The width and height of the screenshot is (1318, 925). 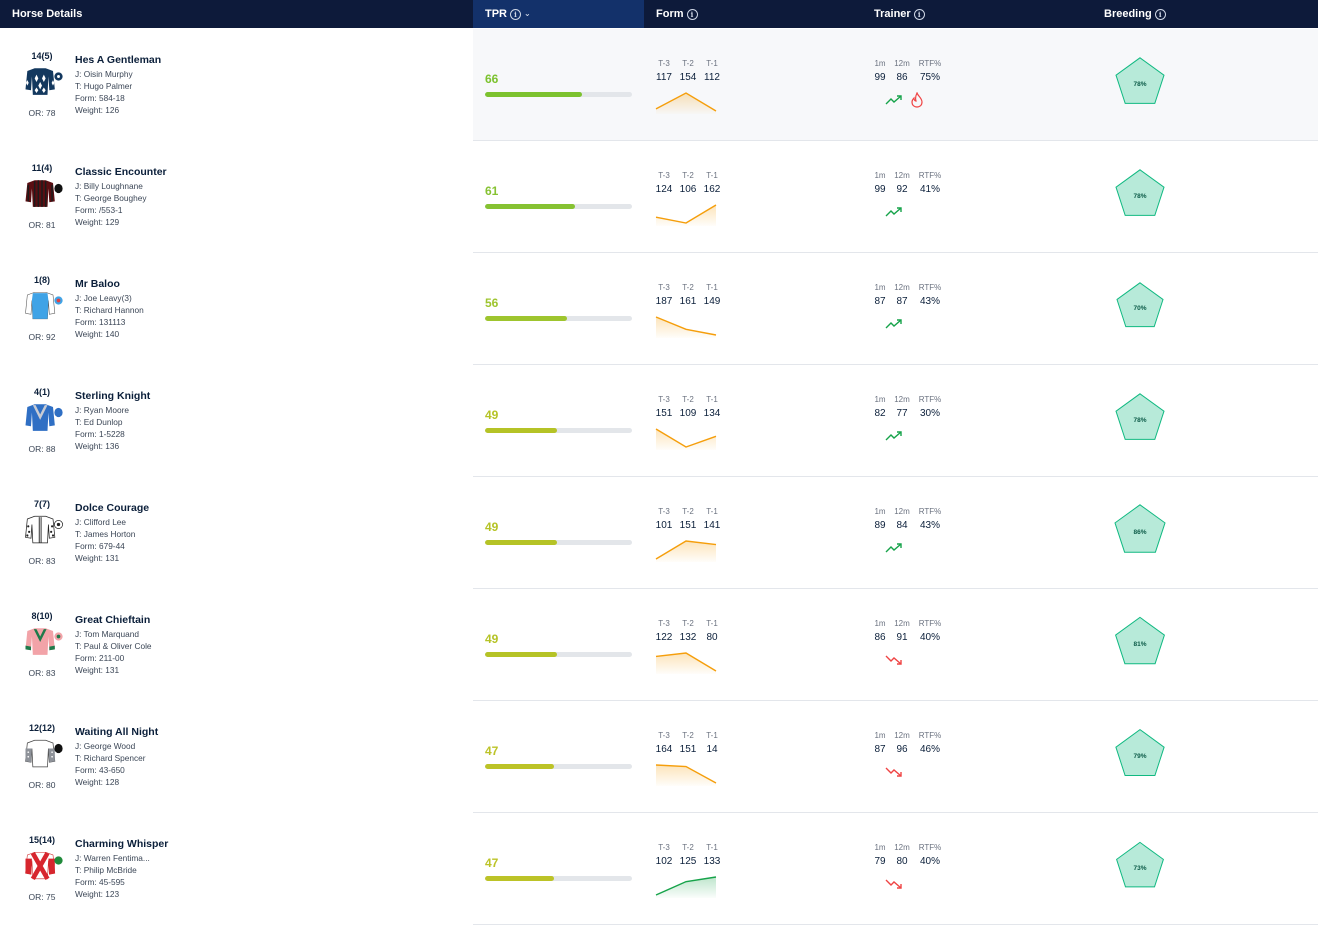 What do you see at coordinates (100, 770) in the screenshot?
I see `form-figures: Form: 43-650` at bounding box center [100, 770].